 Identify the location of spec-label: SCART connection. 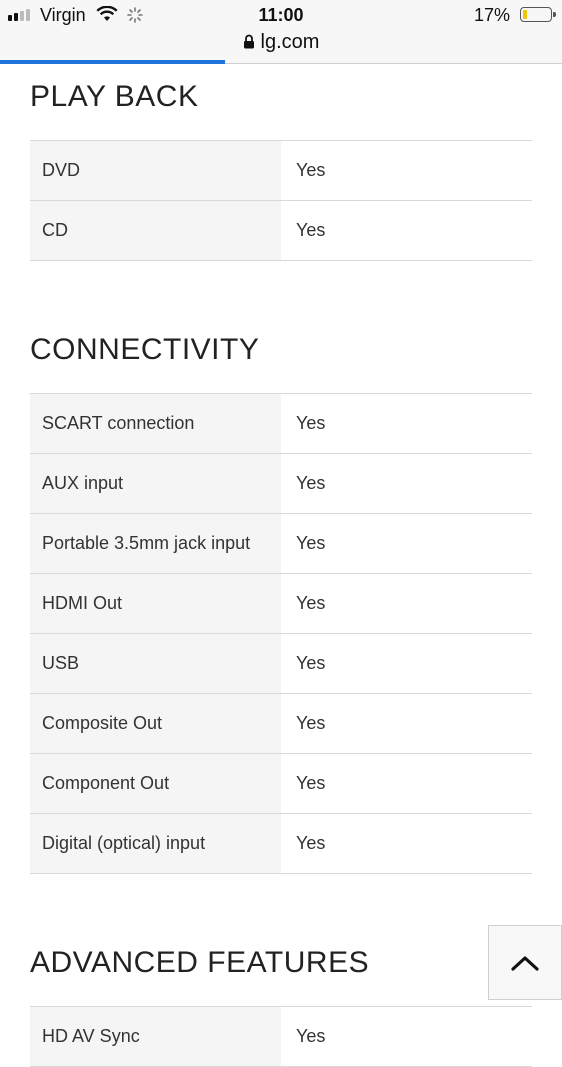
(155, 423).